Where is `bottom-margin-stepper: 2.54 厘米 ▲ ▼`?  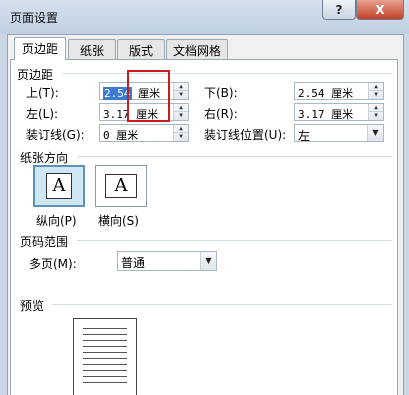
bottom-margin-stepper: 2.54 厘米 ▲ ▼ is located at coordinates (339, 91).